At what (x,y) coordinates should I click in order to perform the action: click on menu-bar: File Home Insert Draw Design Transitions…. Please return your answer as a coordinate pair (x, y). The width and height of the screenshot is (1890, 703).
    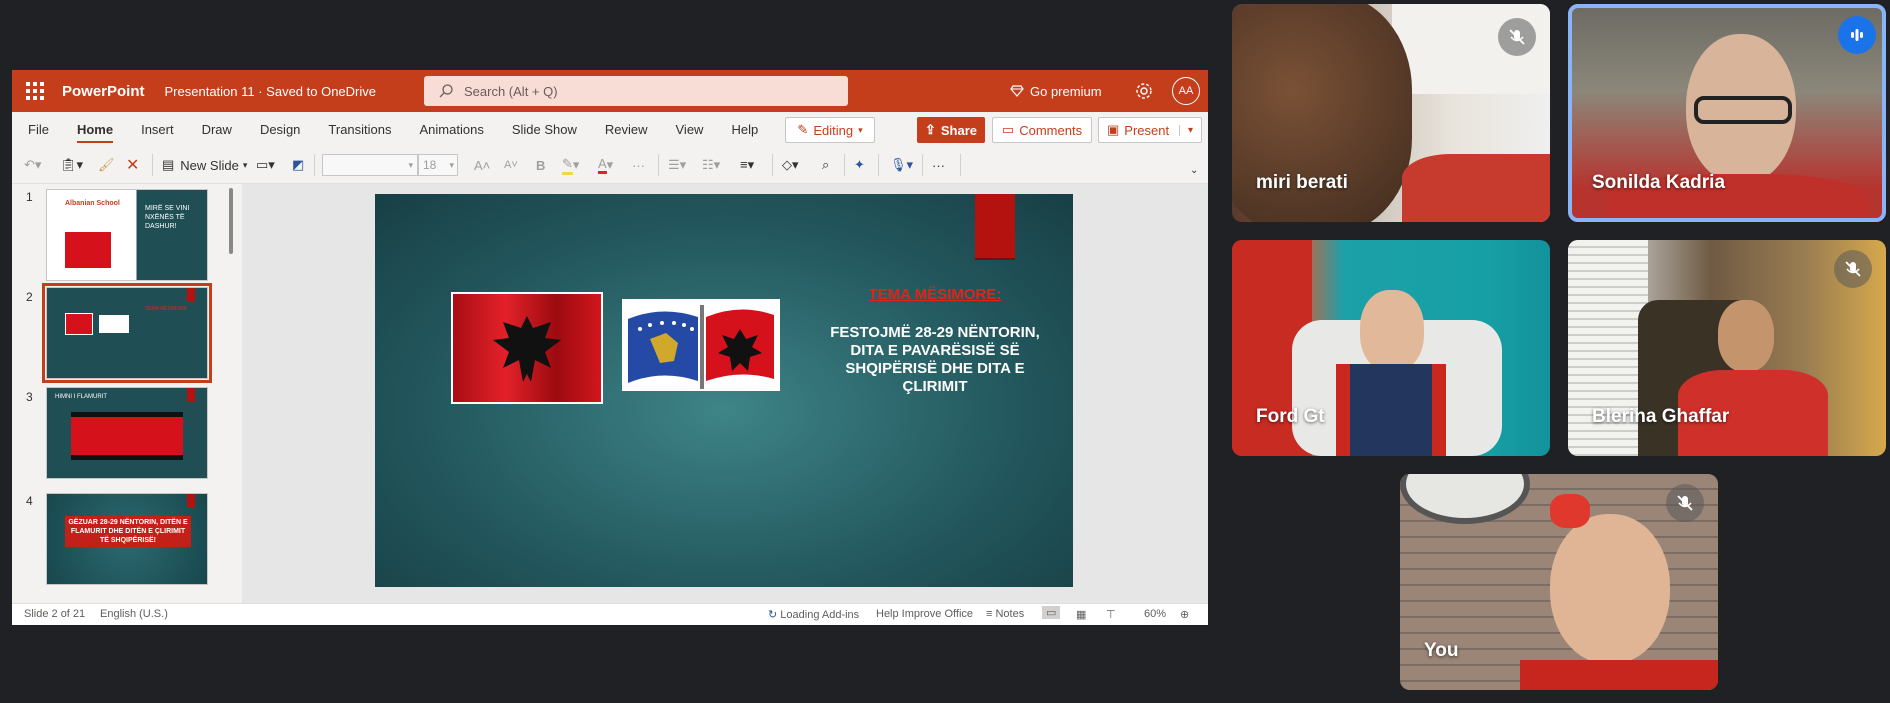
    Looking at the image, I should click on (610, 129).